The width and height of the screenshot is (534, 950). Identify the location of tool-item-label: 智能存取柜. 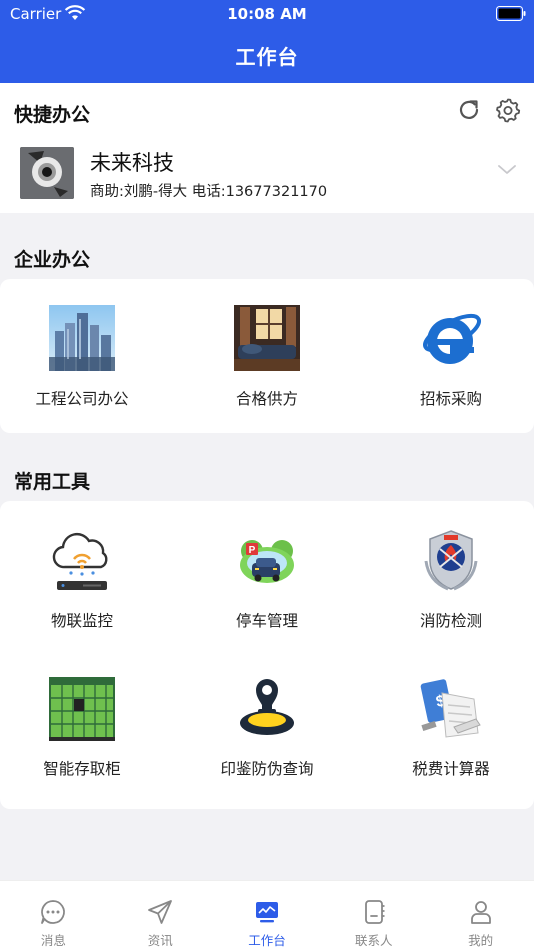
(82, 769).